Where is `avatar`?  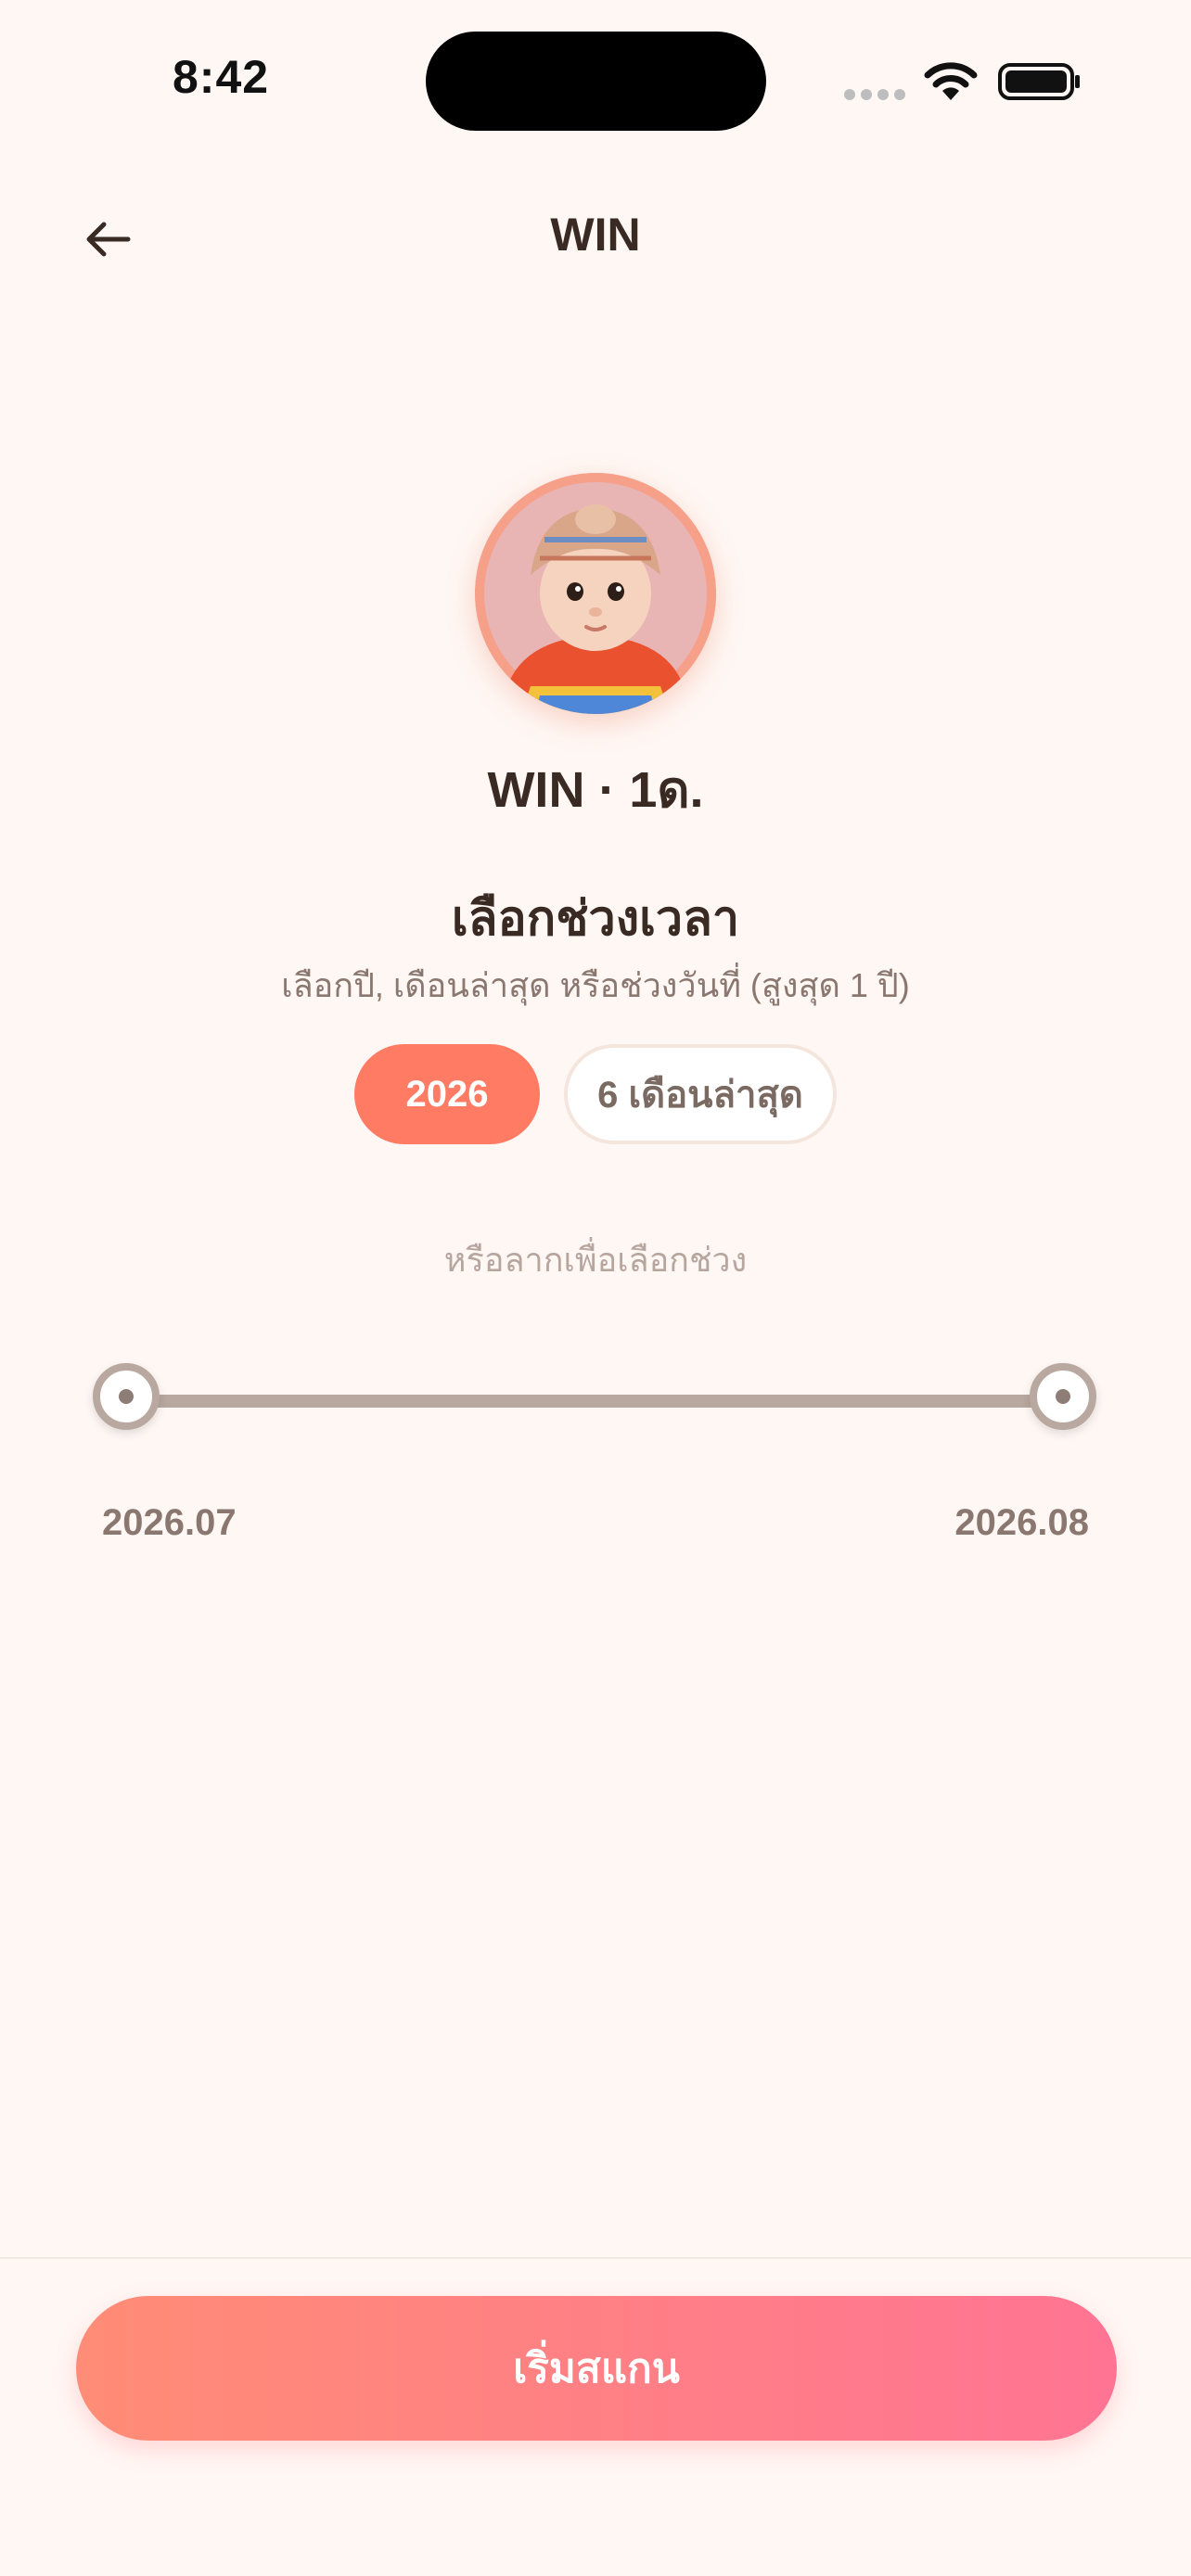
avatar is located at coordinates (595, 593).